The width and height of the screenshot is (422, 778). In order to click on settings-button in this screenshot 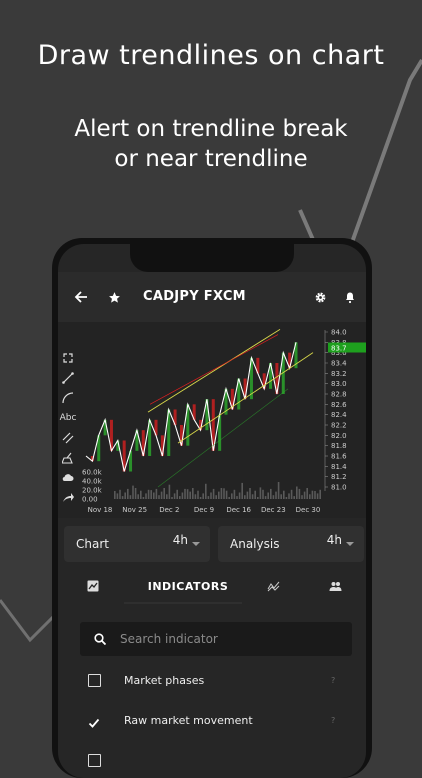, I will do `click(320, 297)`.